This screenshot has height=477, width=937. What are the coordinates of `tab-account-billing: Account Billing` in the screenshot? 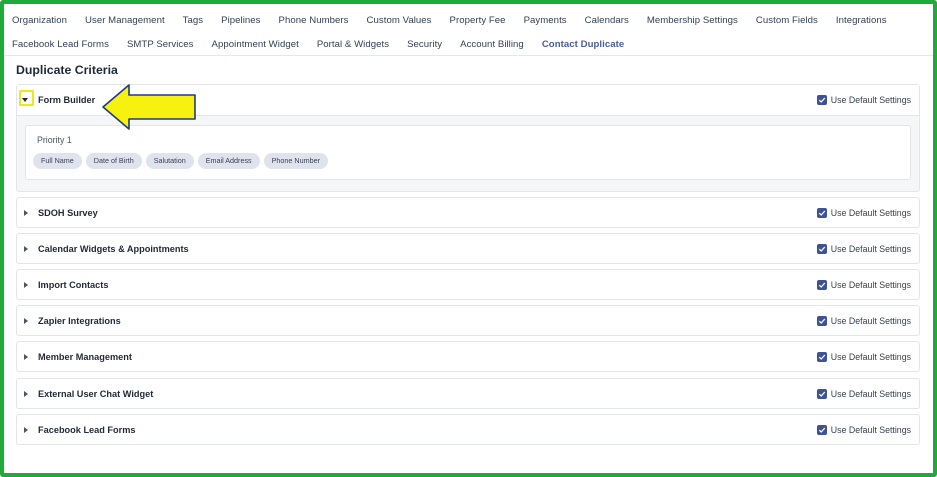 It's located at (492, 45).